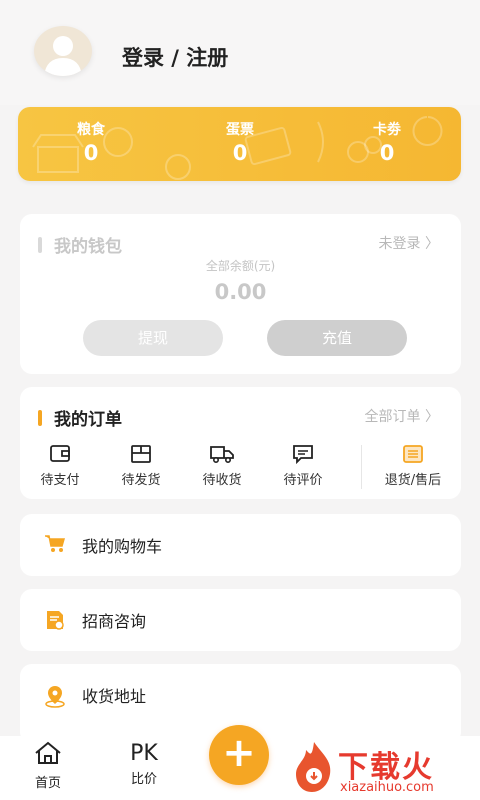 This screenshot has height=800, width=480. I want to click on tab-home-label: 首页, so click(47, 783).